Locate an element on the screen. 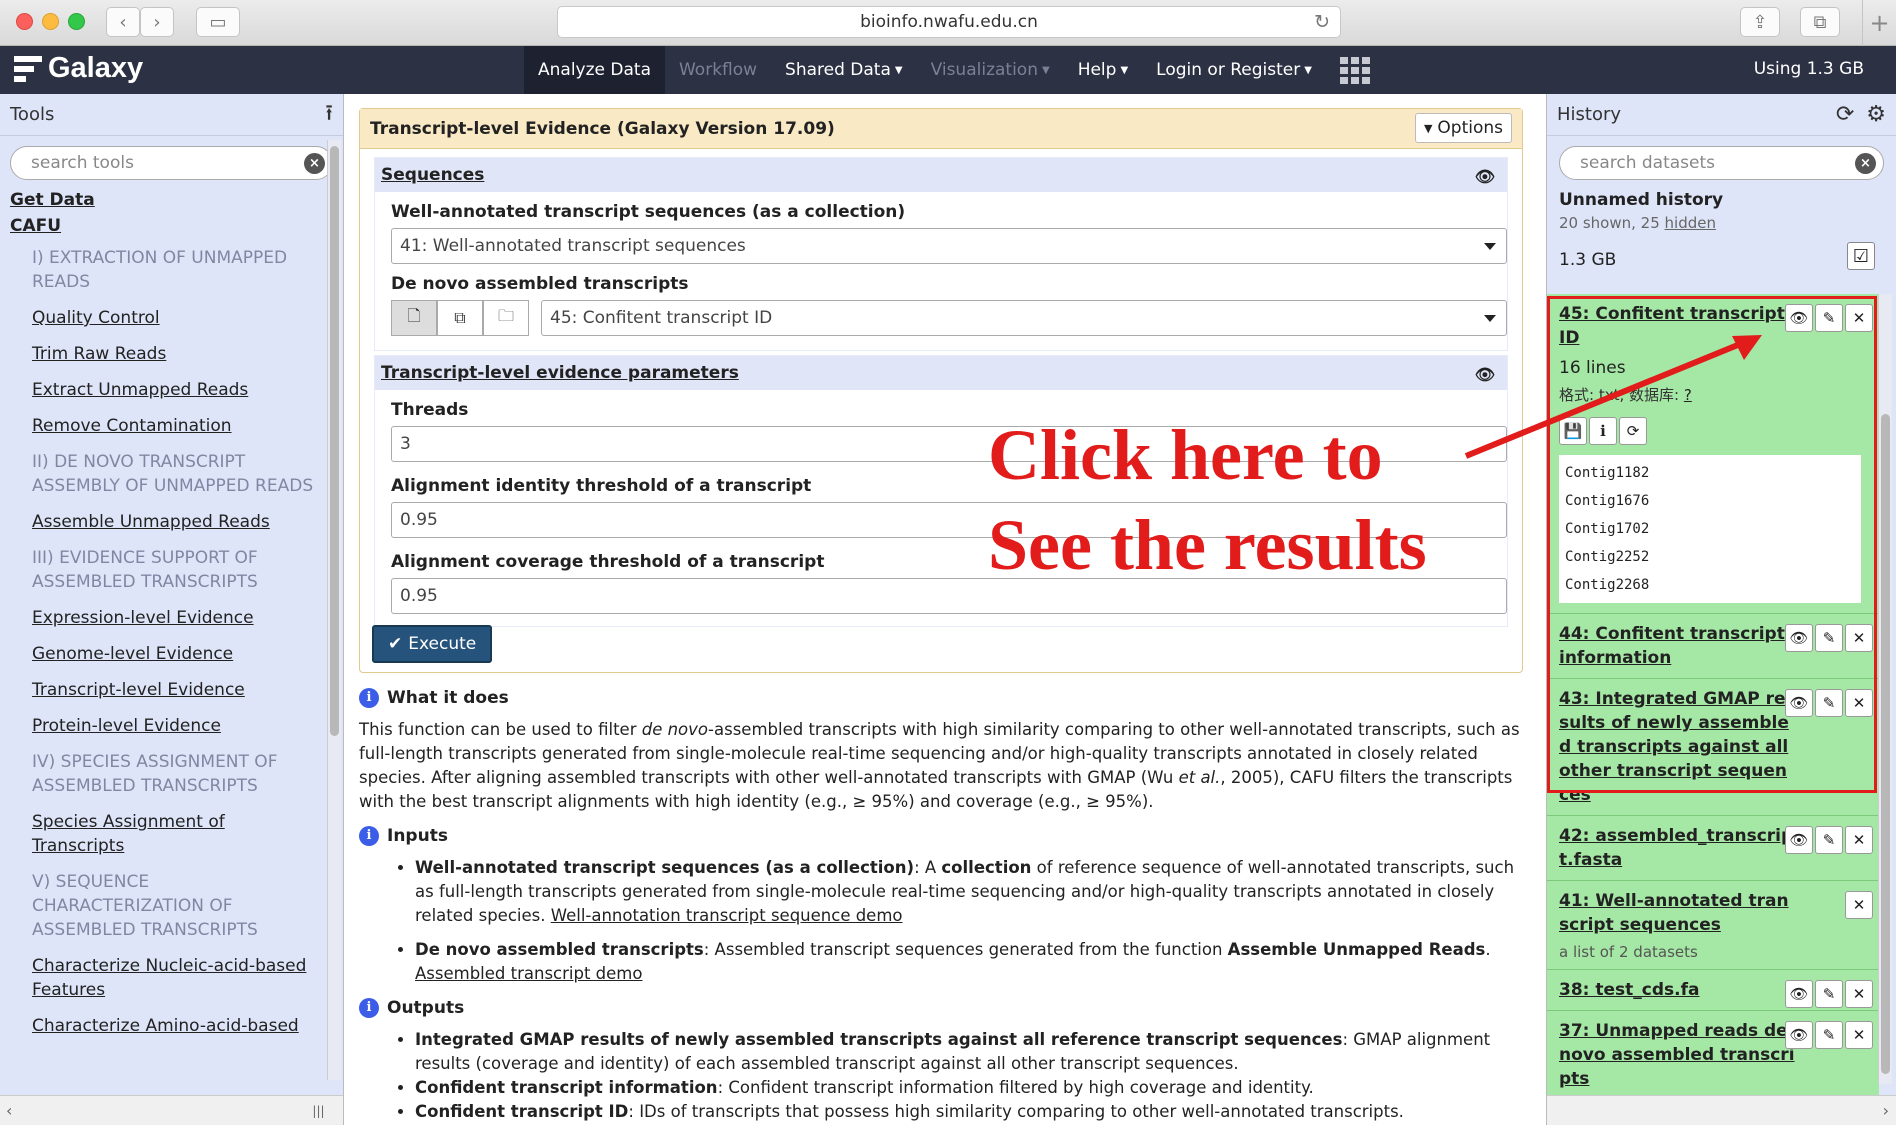 The width and height of the screenshot is (1896, 1125). apps-button is located at coordinates (1355, 70).